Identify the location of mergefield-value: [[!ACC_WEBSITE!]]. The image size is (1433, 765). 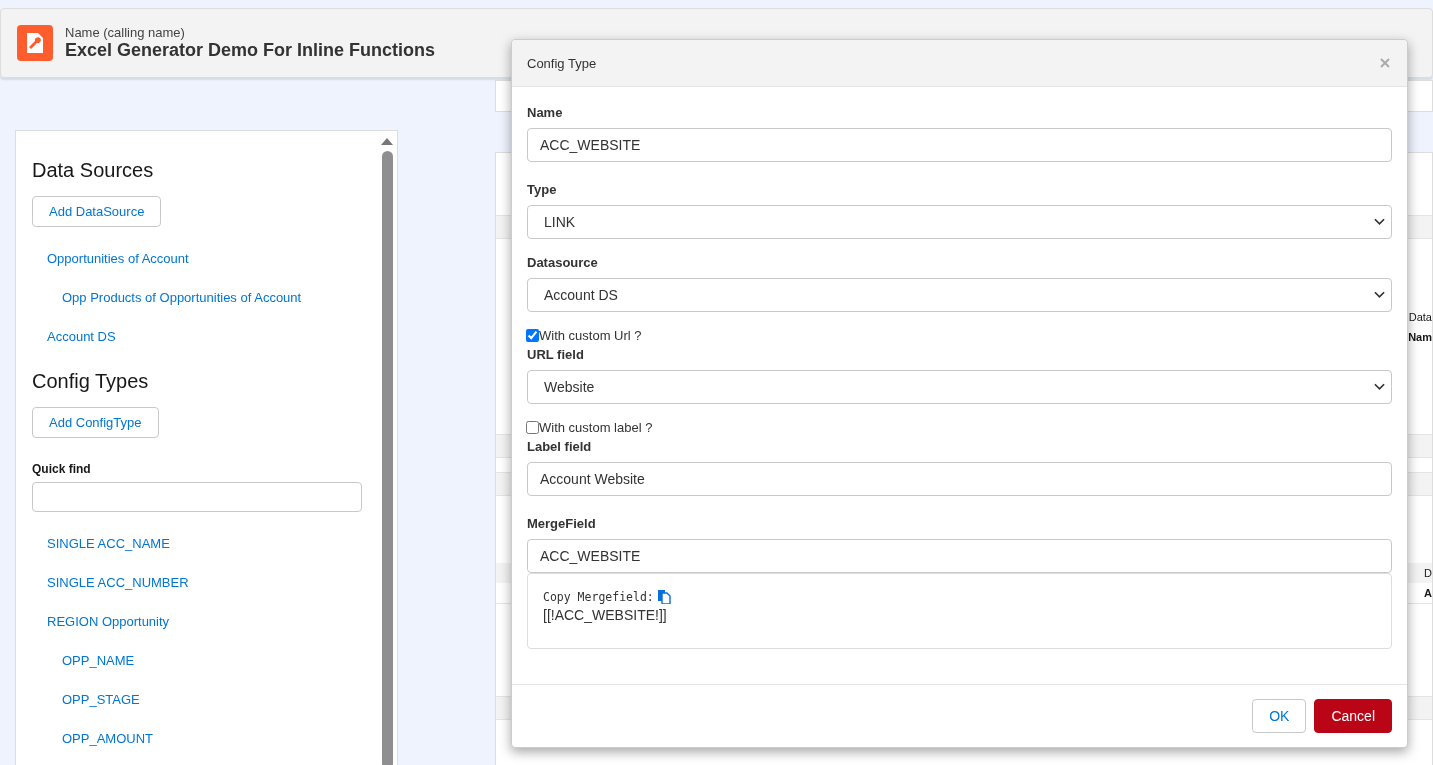
(605, 615).